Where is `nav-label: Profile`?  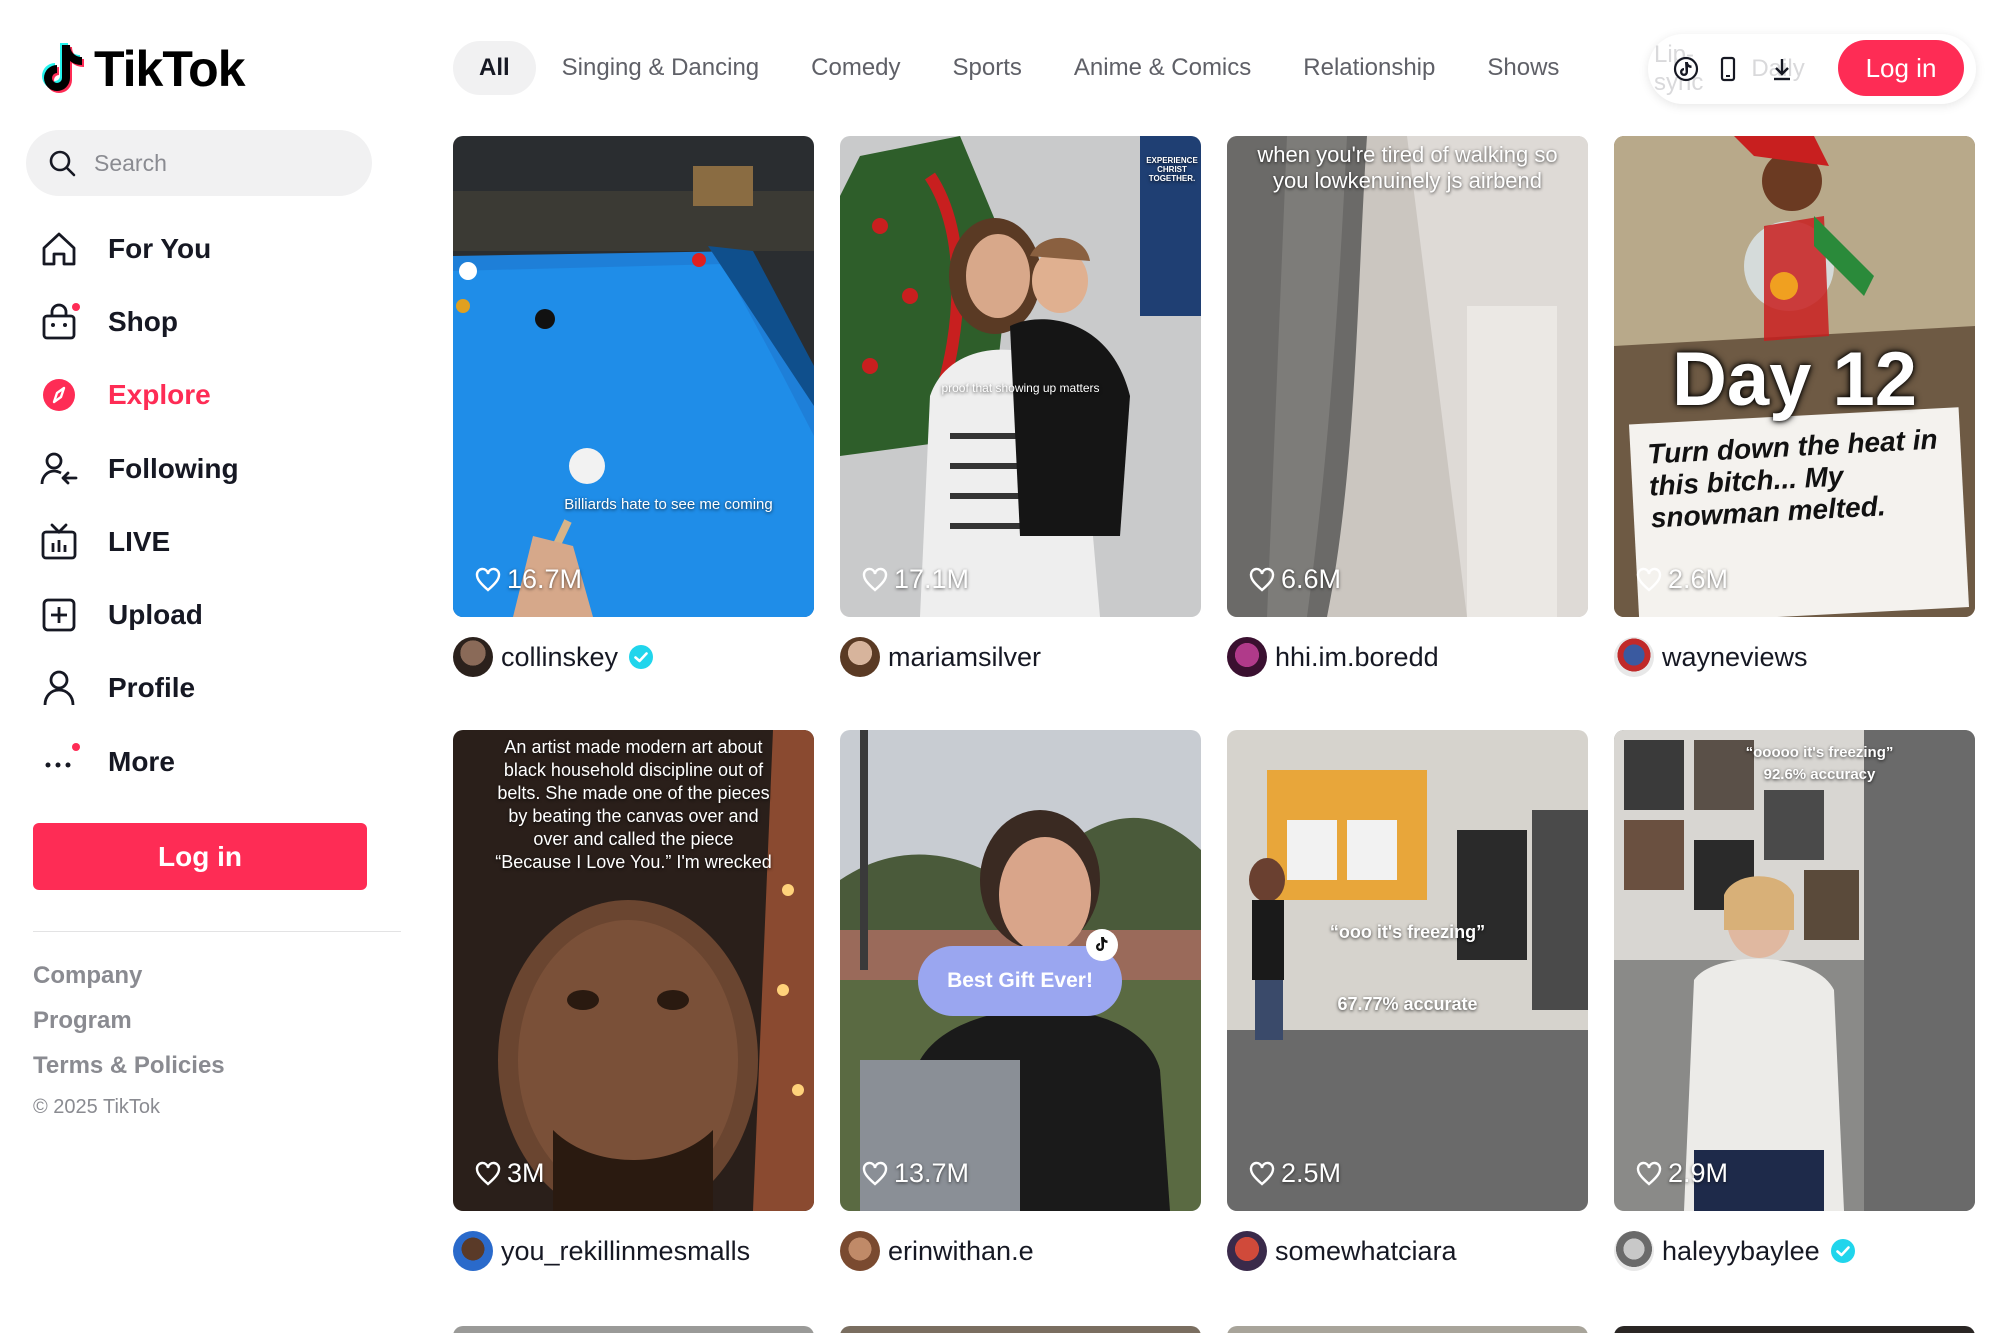 nav-label: Profile is located at coordinates (152, 688).